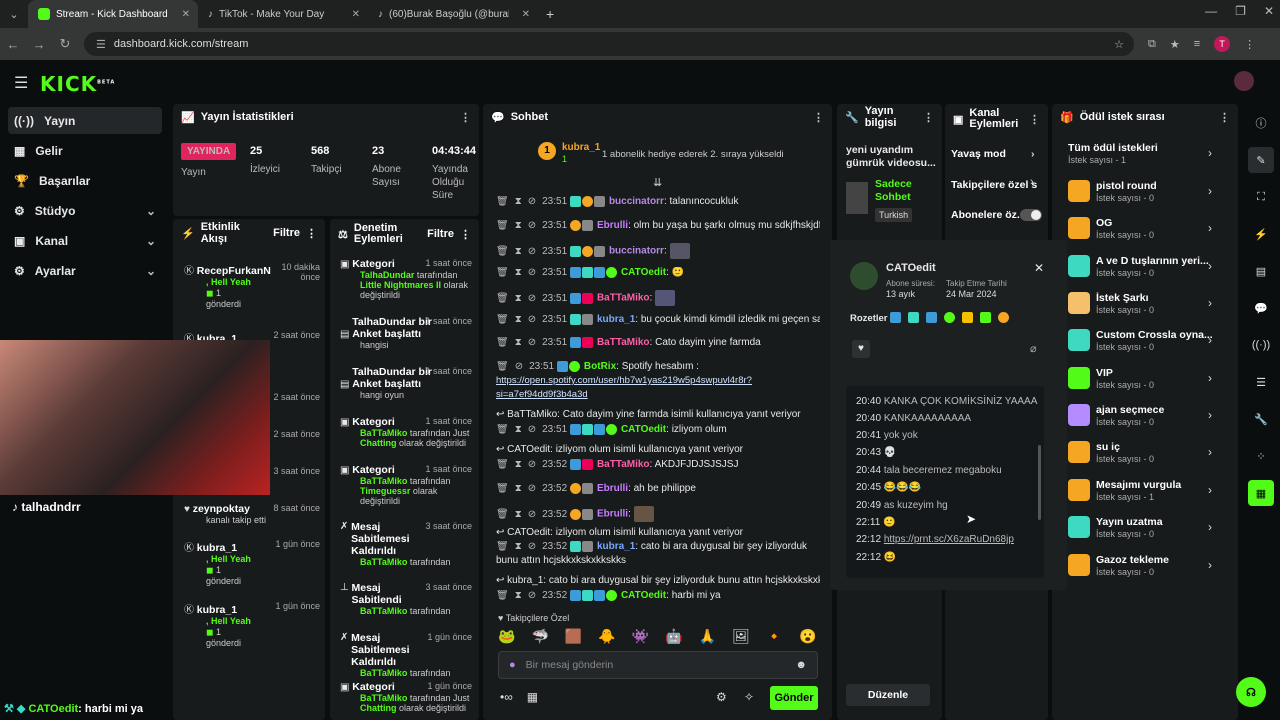  Describe the element at coordinates (453, 14) in the screenshot. I see `tab-tiktok-2: ♪ (60)Burak Başoğlu (@burak.bas ✕` at that location.